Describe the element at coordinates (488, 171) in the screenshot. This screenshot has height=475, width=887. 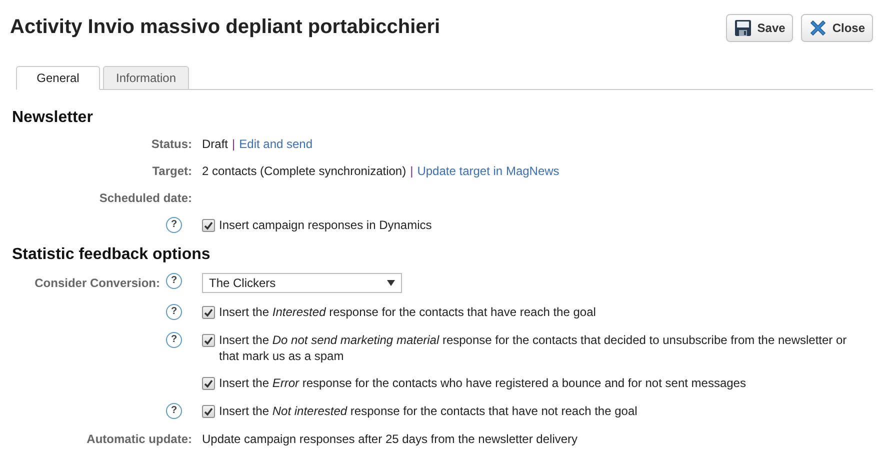
I see `link: Update target in MagNews` at that location.